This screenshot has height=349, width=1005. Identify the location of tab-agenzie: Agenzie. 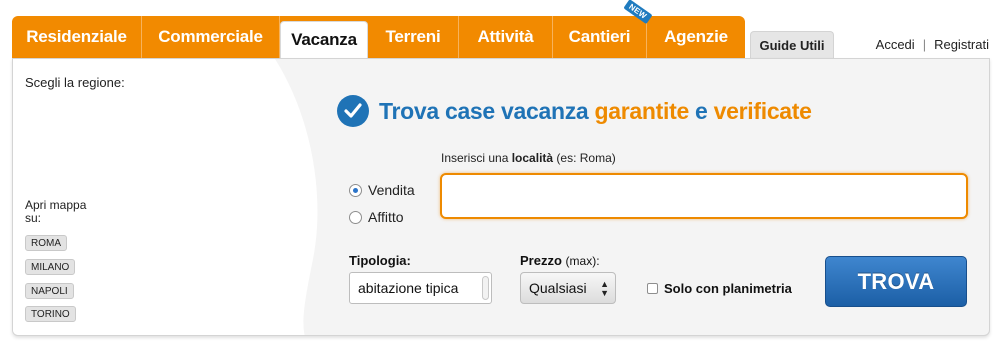
(696, 37).